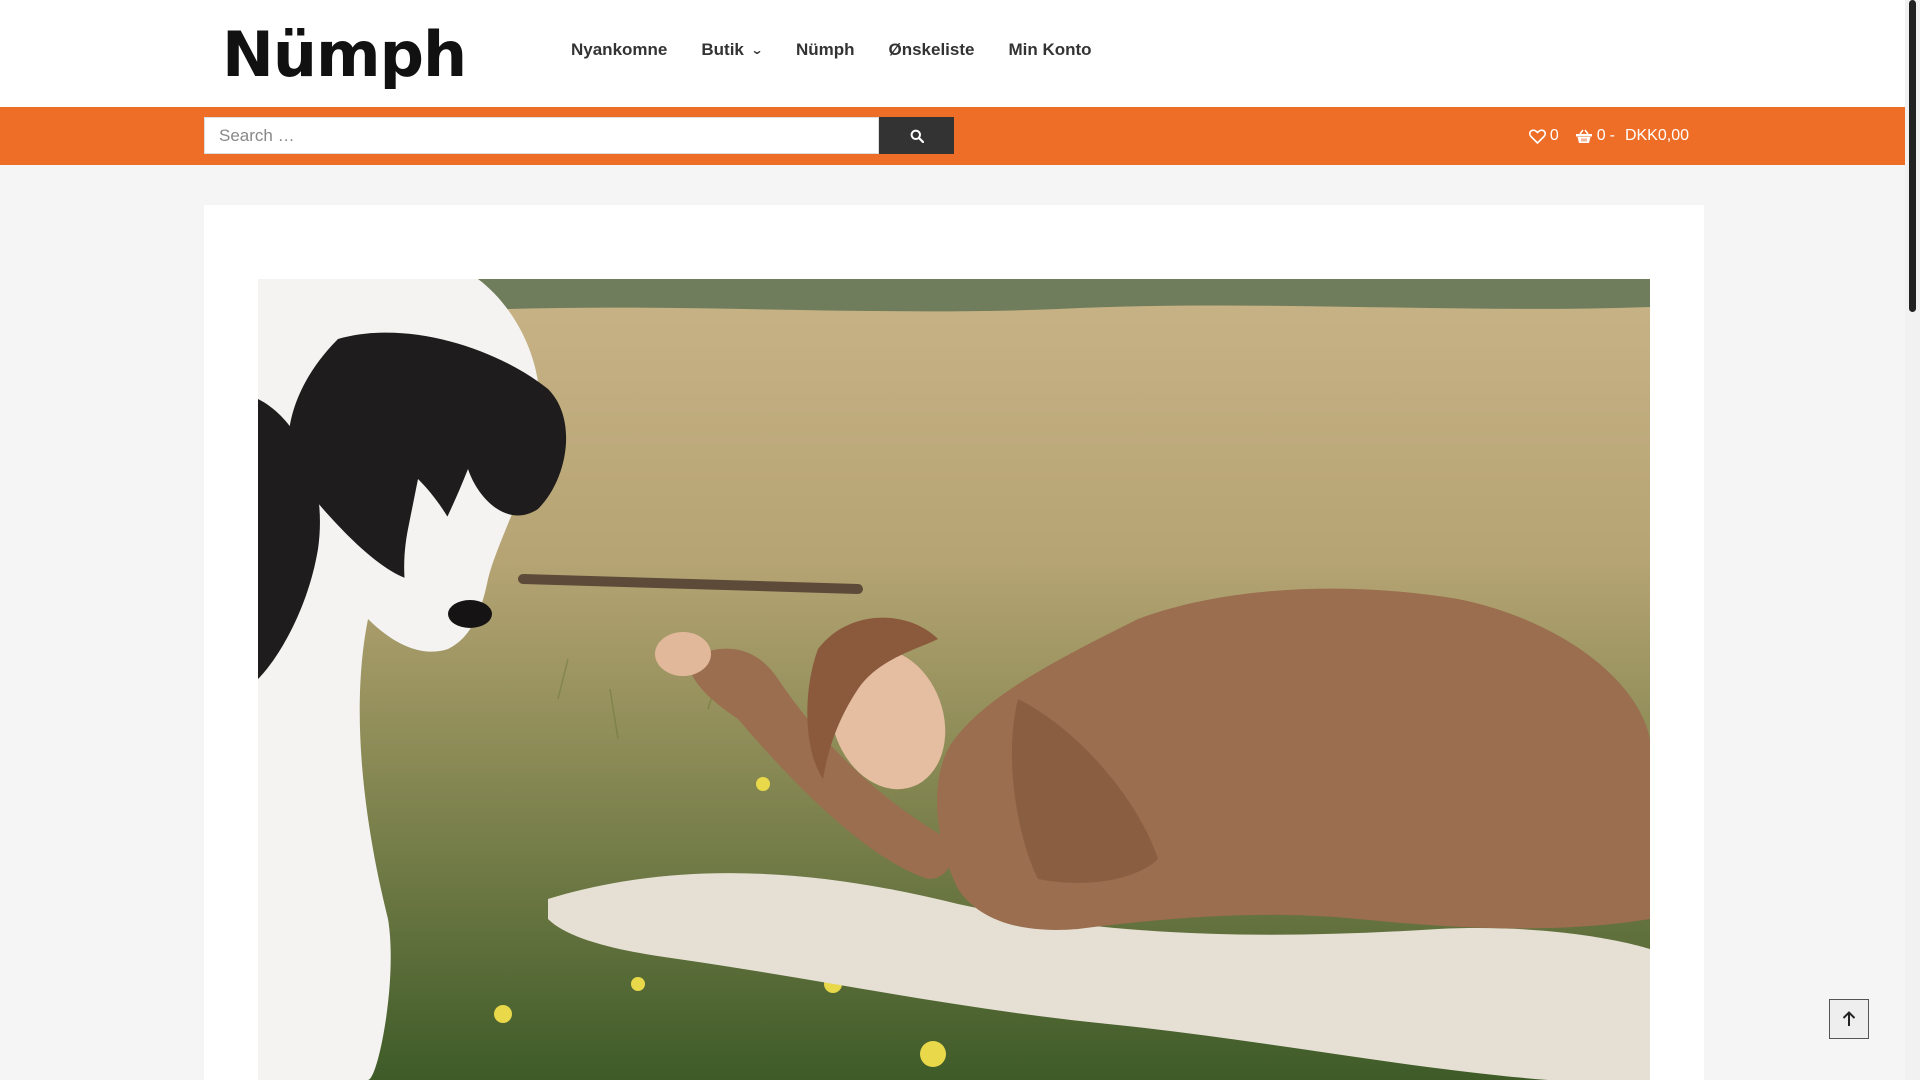 The height and width of the screenshot is (1080, 1920). What do you see at coordinates (344, 55) in the screenshot?
I see `site-logo: Nümph` at bounding box center [344, 55].